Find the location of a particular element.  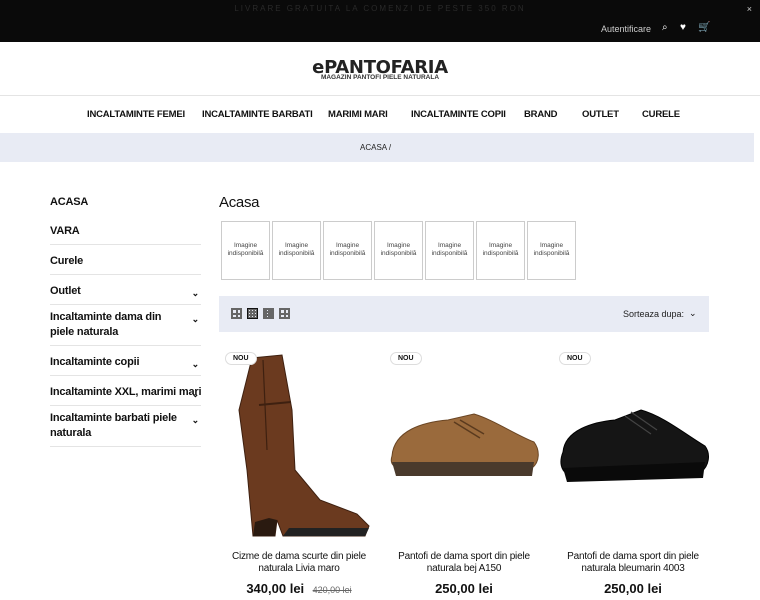

price-row: 340,00 lei 420,00 lei is located at coordinates (299, 589).